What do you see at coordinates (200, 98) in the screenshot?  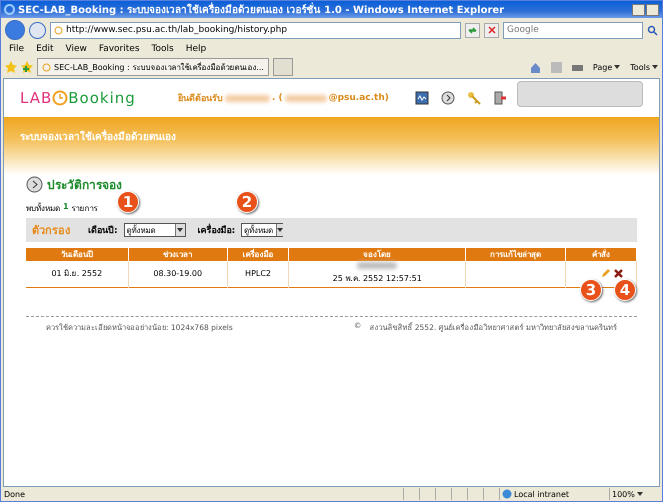 I see `welcome-text: ยินดีต้อนรับ` at bounding box center [200, 98].